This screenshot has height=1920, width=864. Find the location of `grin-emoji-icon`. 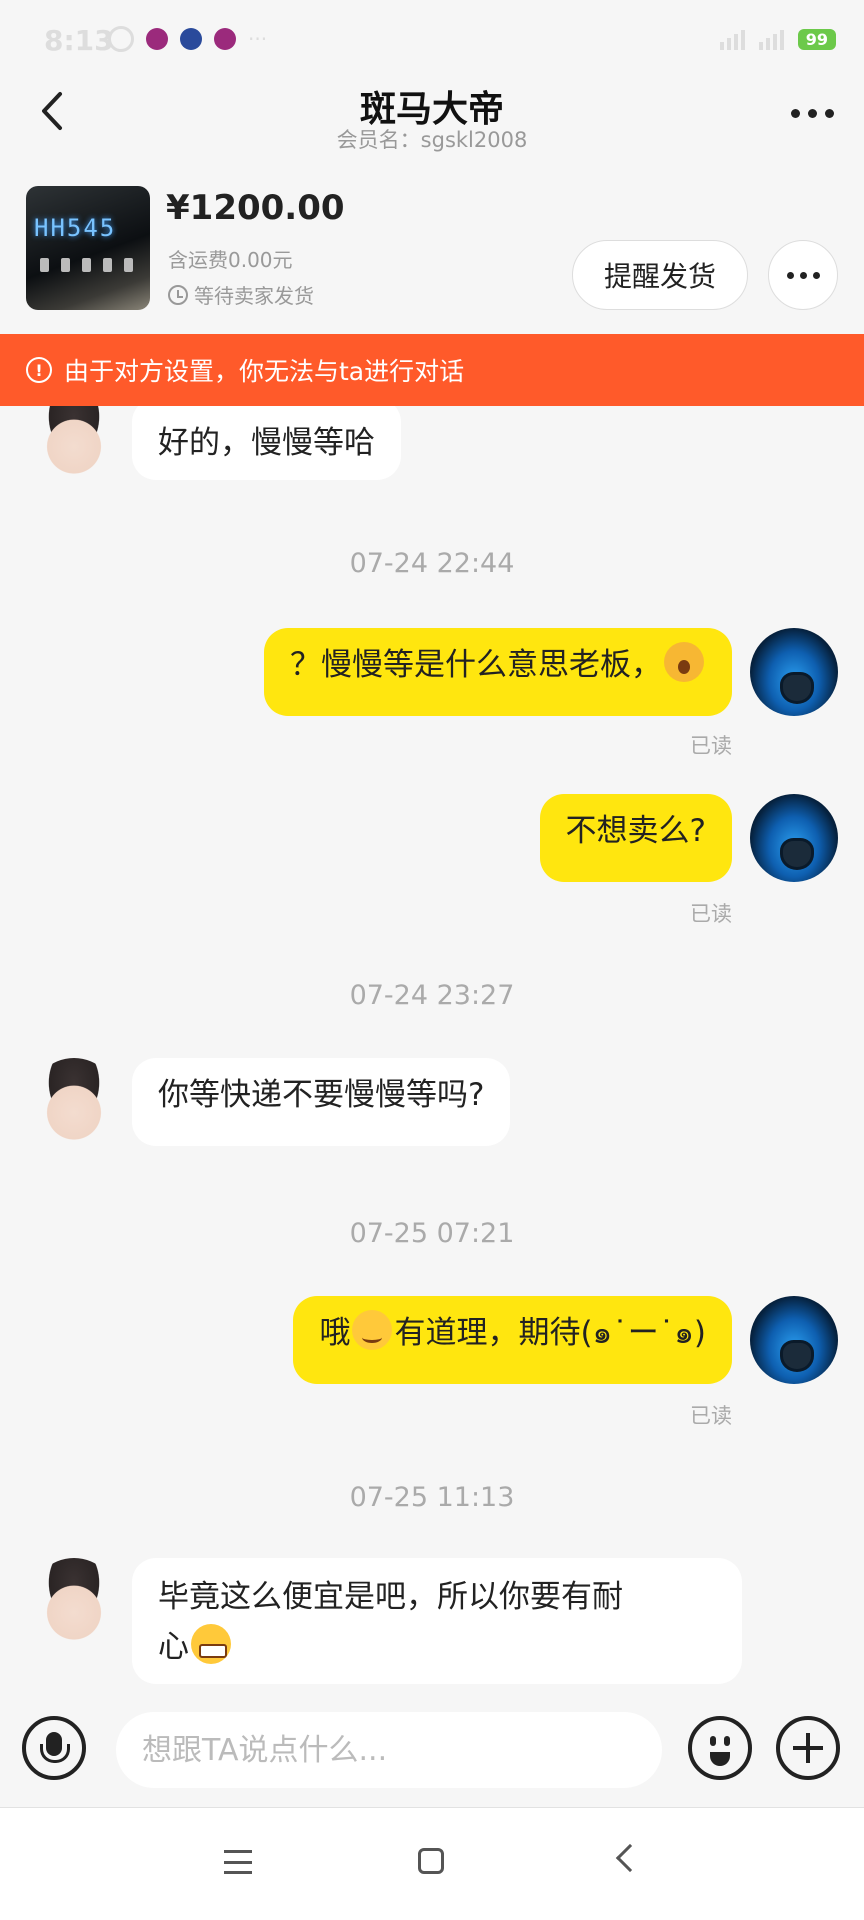

grin-emoji-icon is located at coordinates (211, 1644).